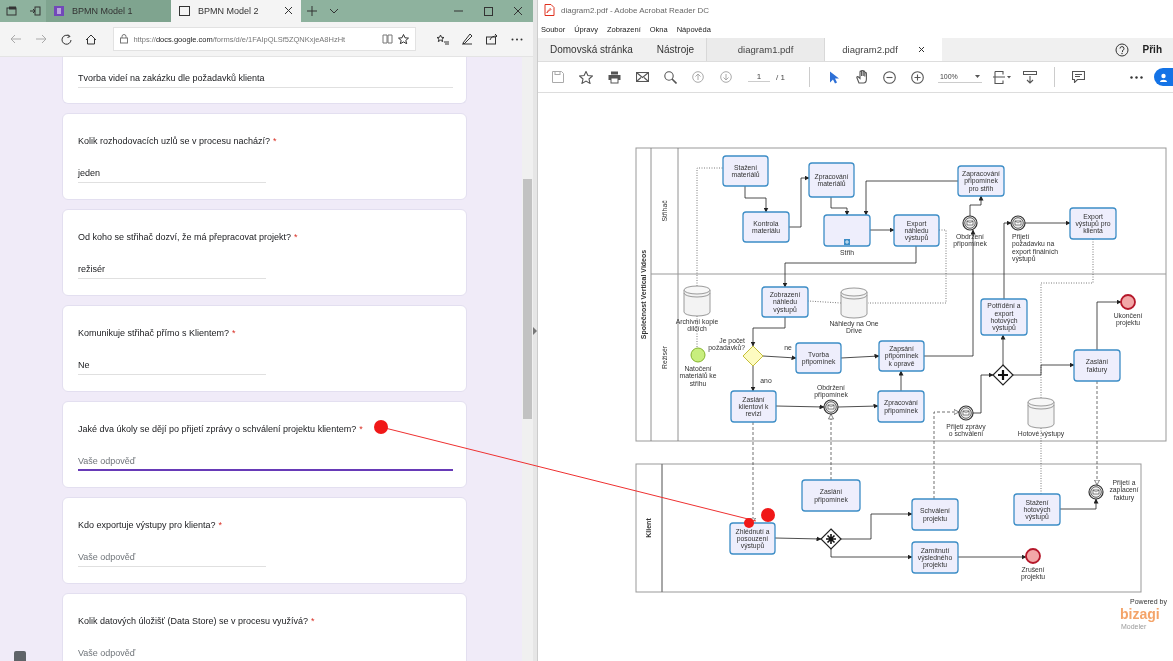 This screenshot has width=1173, height=661. What do you see at coordinates (466, 39) in the screenshot?
I see `pen-icon` at bounding box center [466, 39].